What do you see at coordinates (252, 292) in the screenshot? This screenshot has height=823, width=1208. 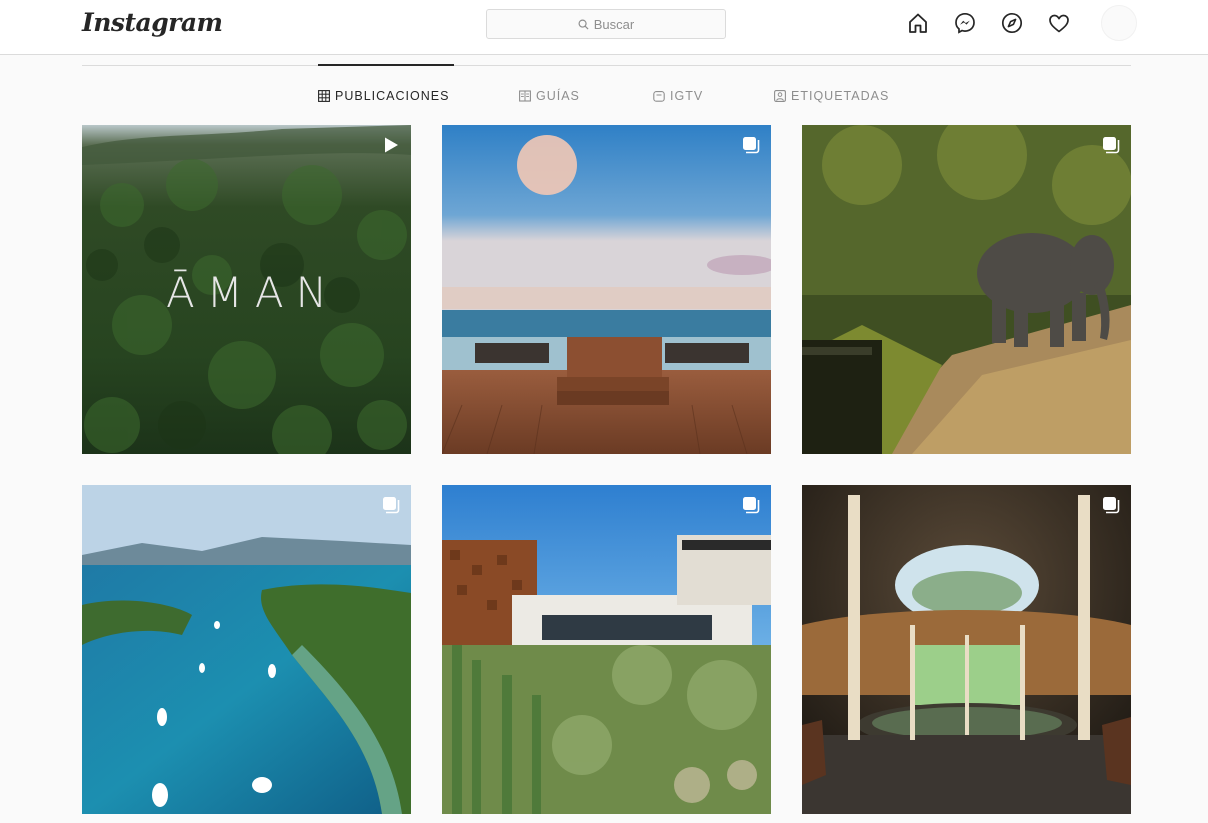 I see `post-overlay-text: ĀMAN` at bounding box center [252, 292].